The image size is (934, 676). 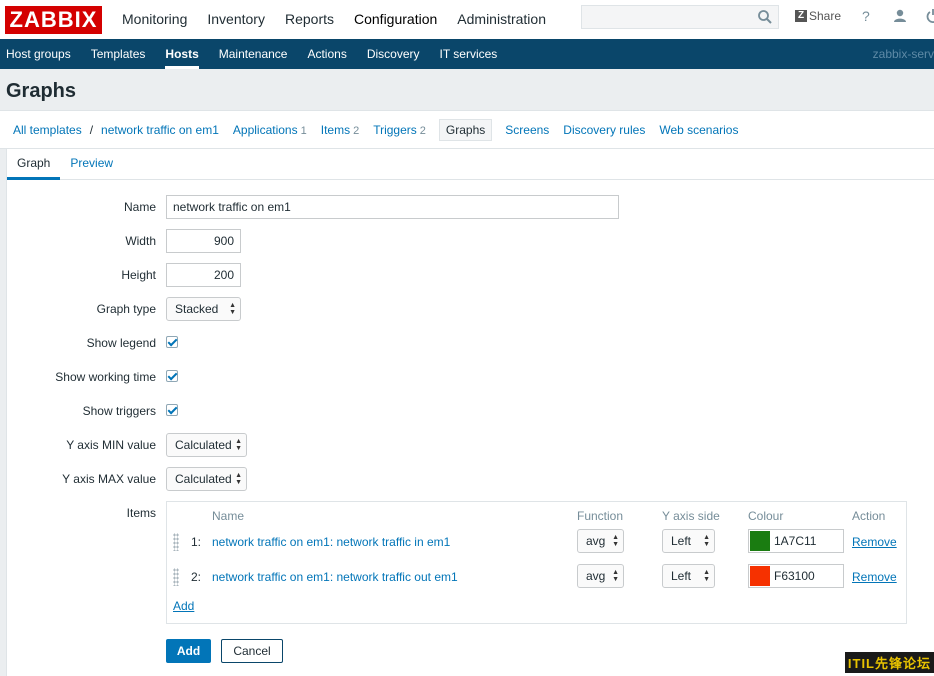 I want to click on add-button: Add, so click(x=188, y=651).